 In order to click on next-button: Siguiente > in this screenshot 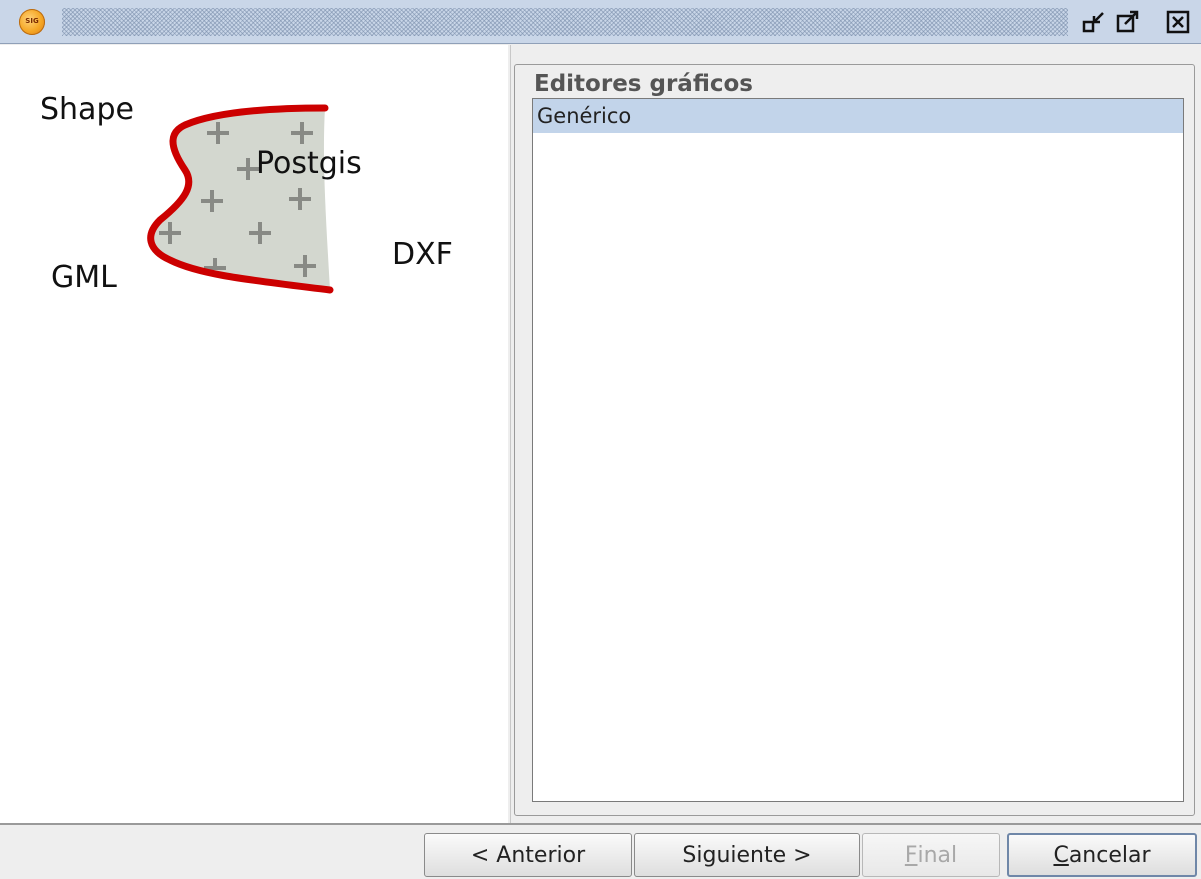, I will do `click(747, 855)`.